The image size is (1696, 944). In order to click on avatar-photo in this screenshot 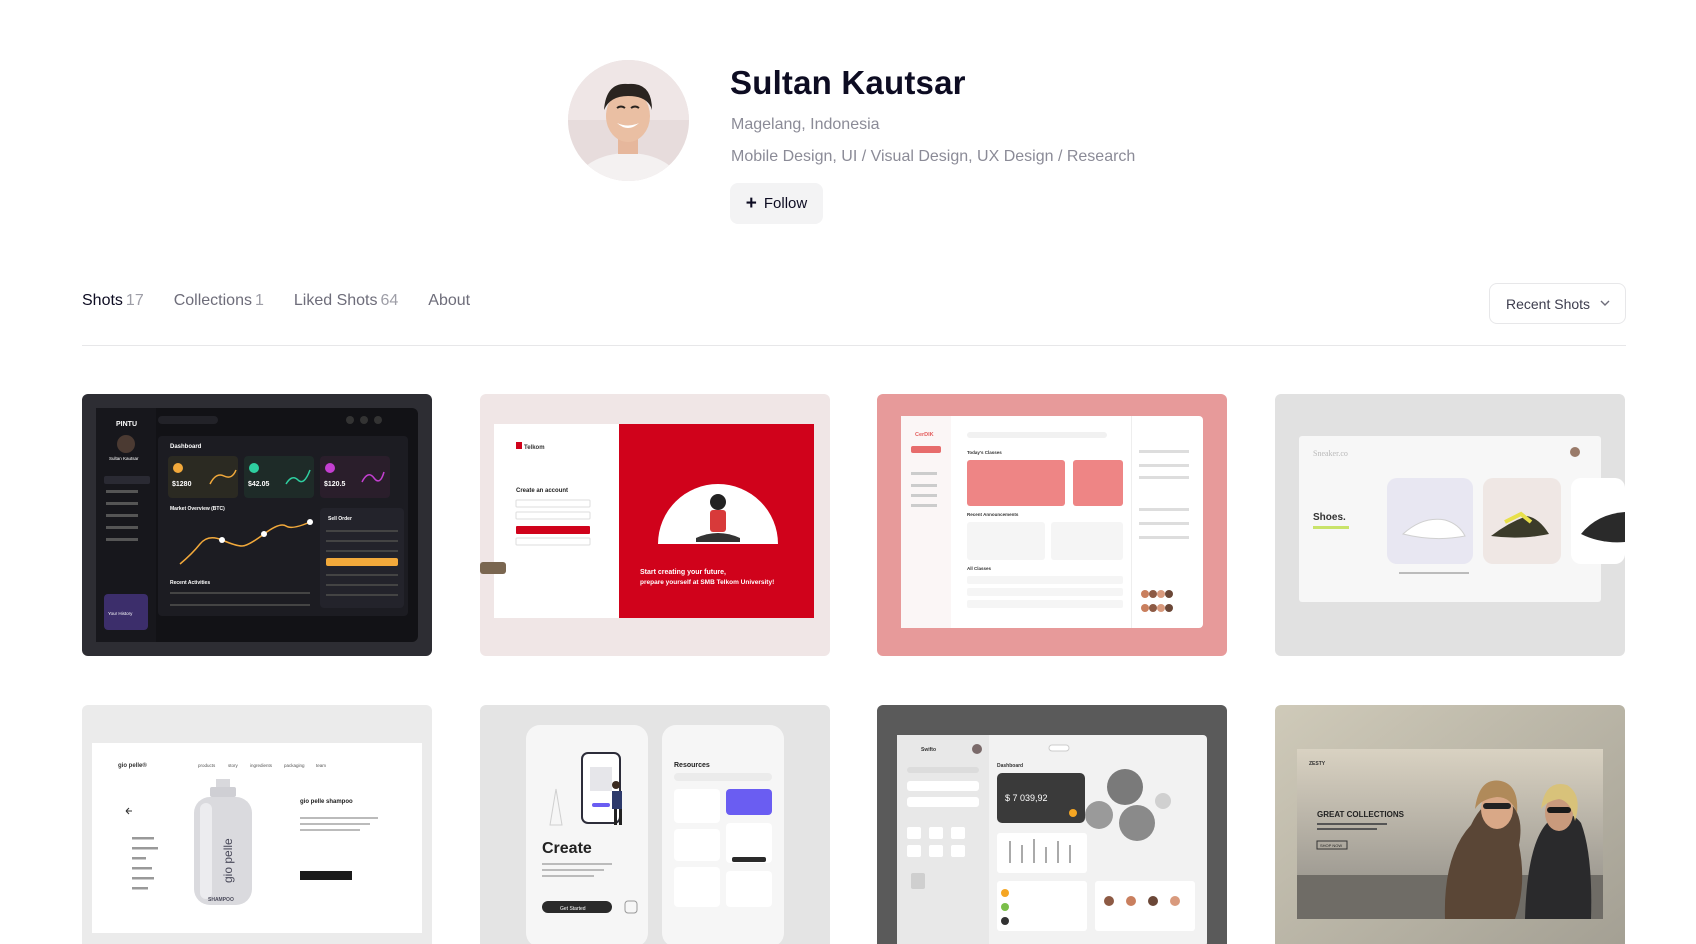, I will do `click(628, 120)`.